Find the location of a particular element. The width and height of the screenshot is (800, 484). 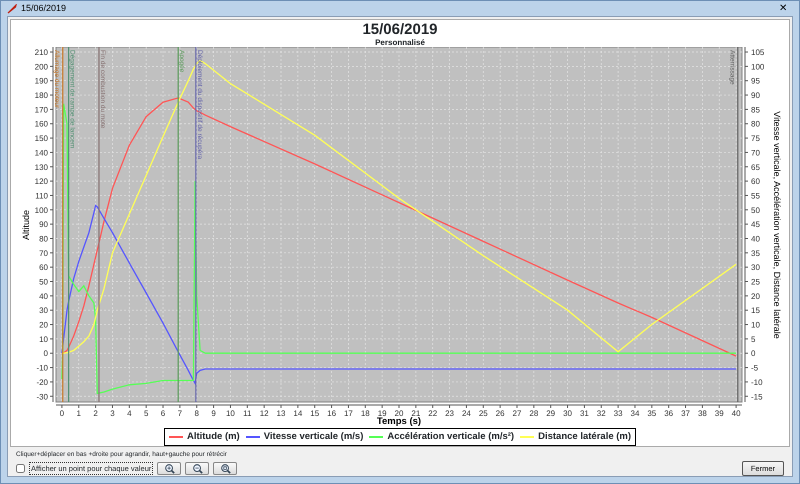

tick-label: 33 is located at coordinates (618, 413).